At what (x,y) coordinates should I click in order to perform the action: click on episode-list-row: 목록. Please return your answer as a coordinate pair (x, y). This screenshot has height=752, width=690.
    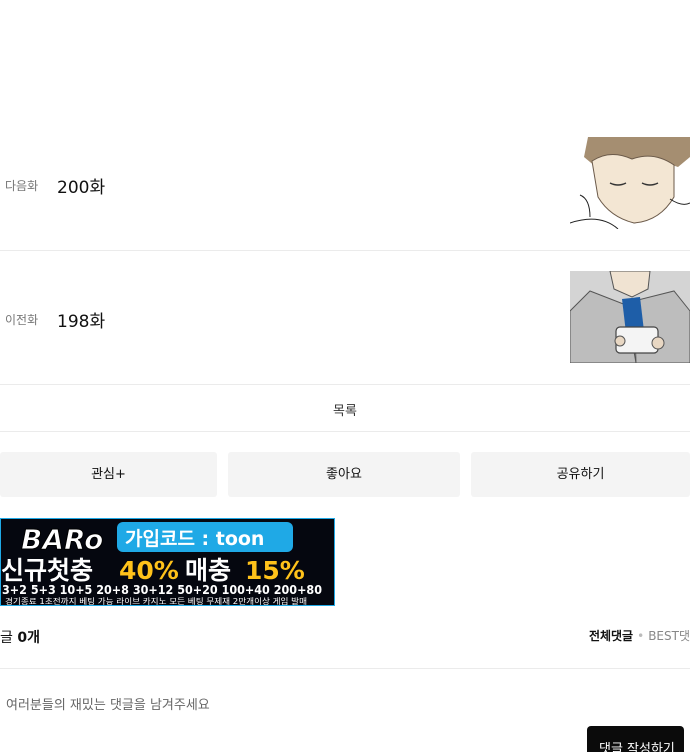
    Looking at the image, I should click on (345, 408).